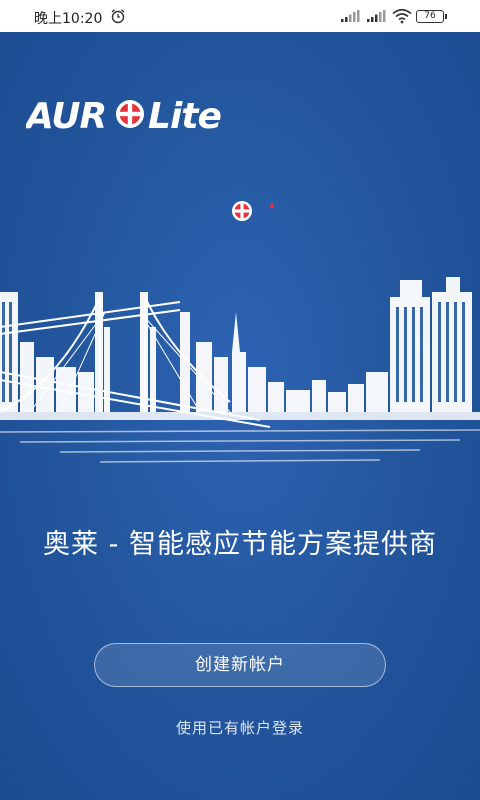  Describe the element at coordinates (130, 114) in the screenshot. I see `logo-circle-mark` at that location.